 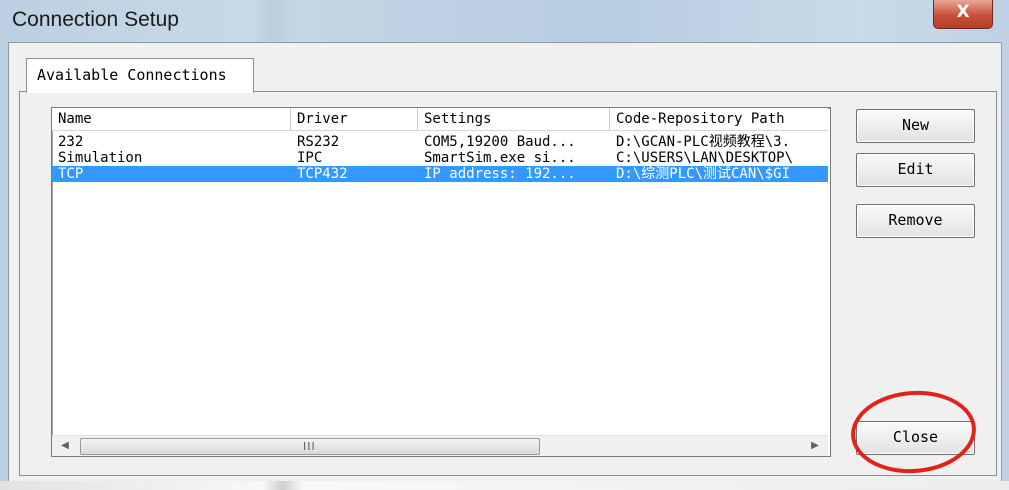 What do you see at coordinates (100, 158) in the screenshot?
I see `row-name: Simulation` at bounding box center [100, 158].